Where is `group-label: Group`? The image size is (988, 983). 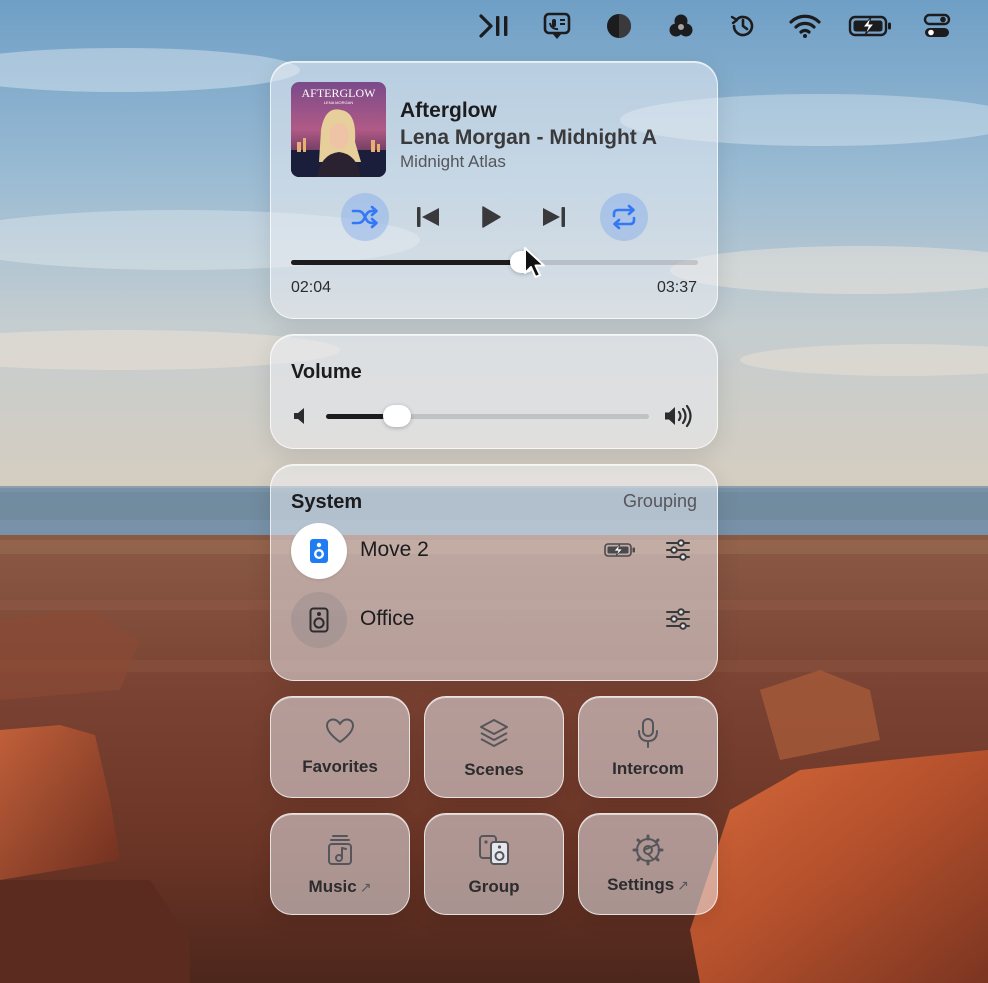 group-label: Group is located at coordinates (494, 886).